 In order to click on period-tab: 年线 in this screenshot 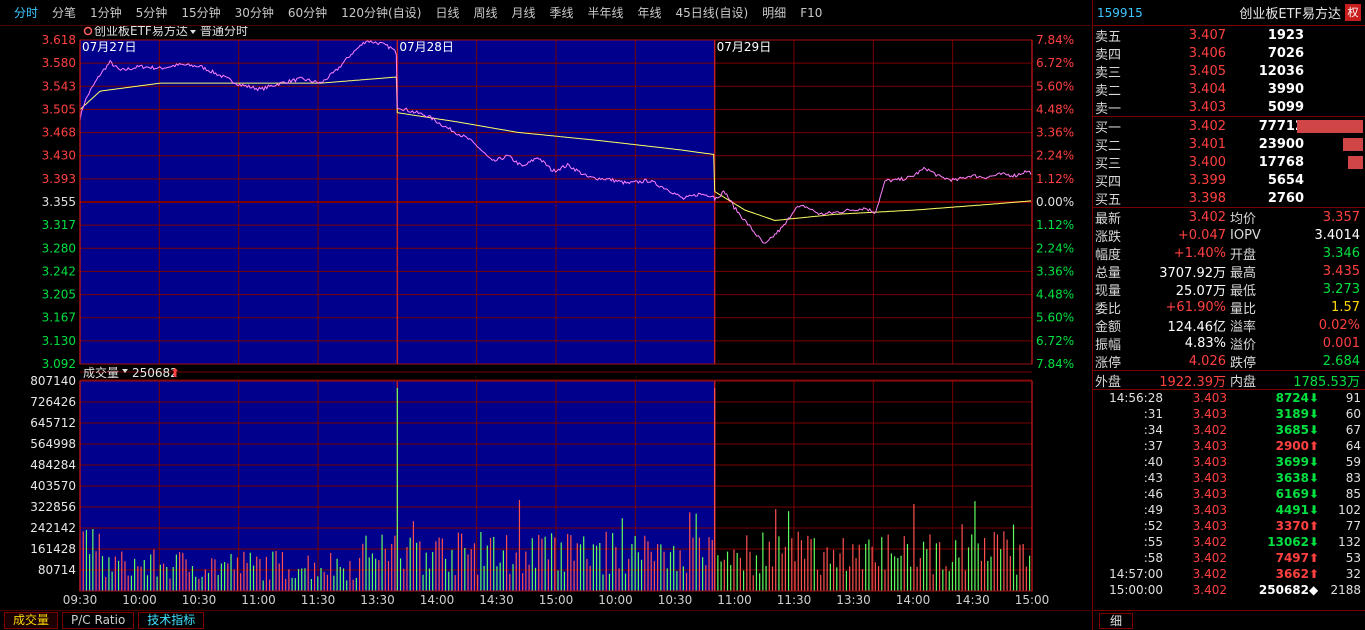, I will do `click(650, 12)`.